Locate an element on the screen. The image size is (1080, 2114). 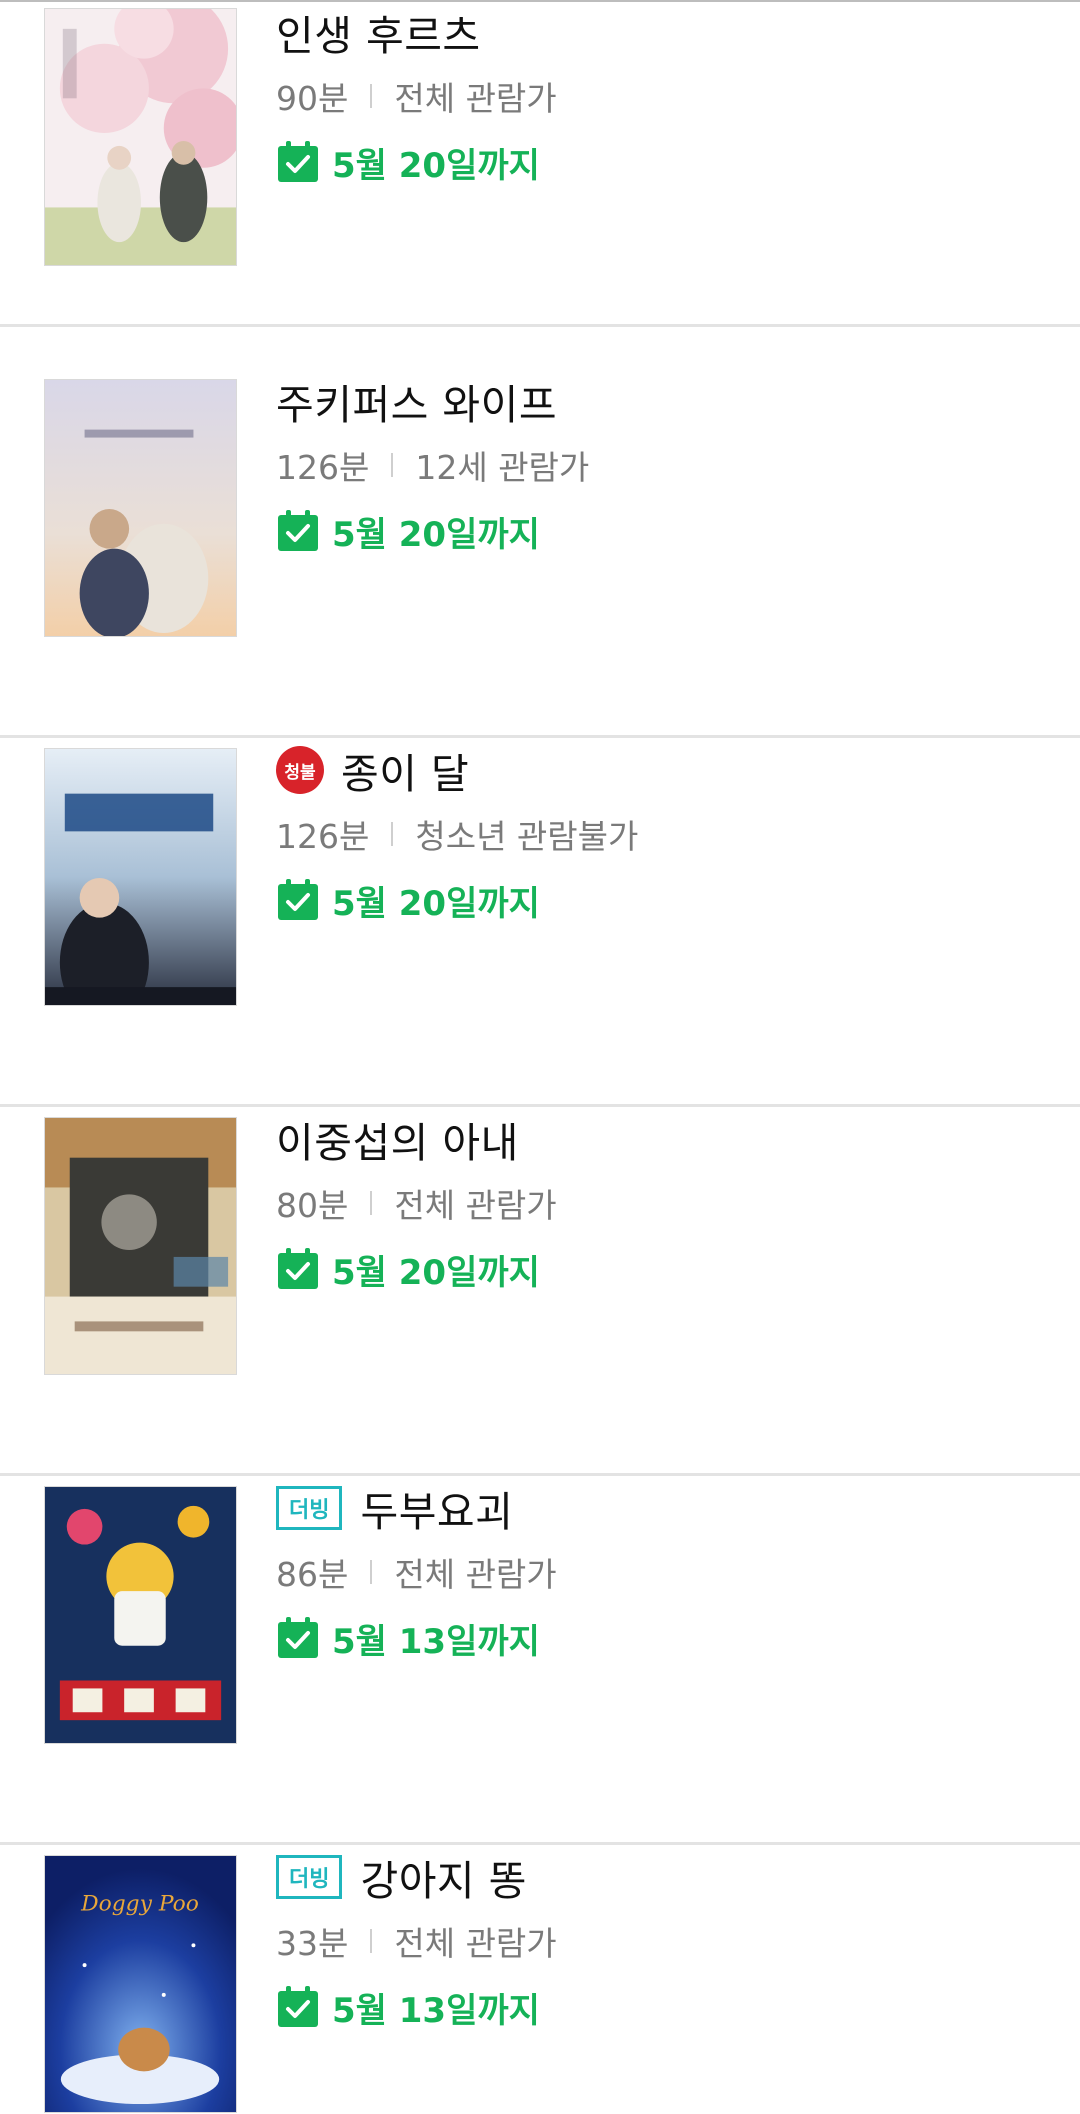
item-divider is located at coordinates (540, 325).